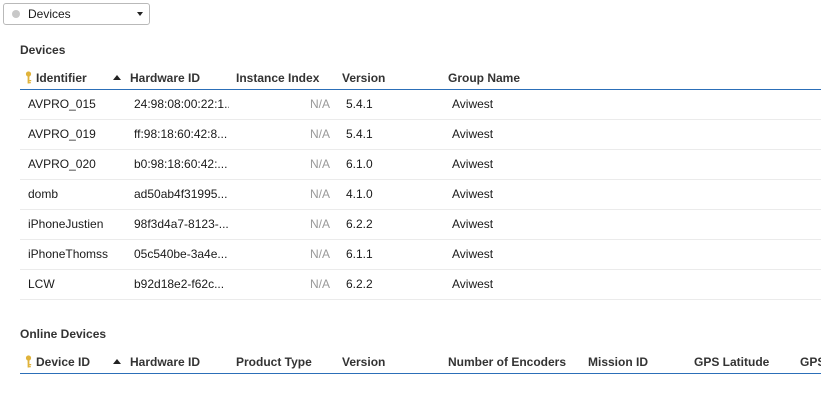  I want to click on column-header-instance-index: Instance Index, so click(277, 78).